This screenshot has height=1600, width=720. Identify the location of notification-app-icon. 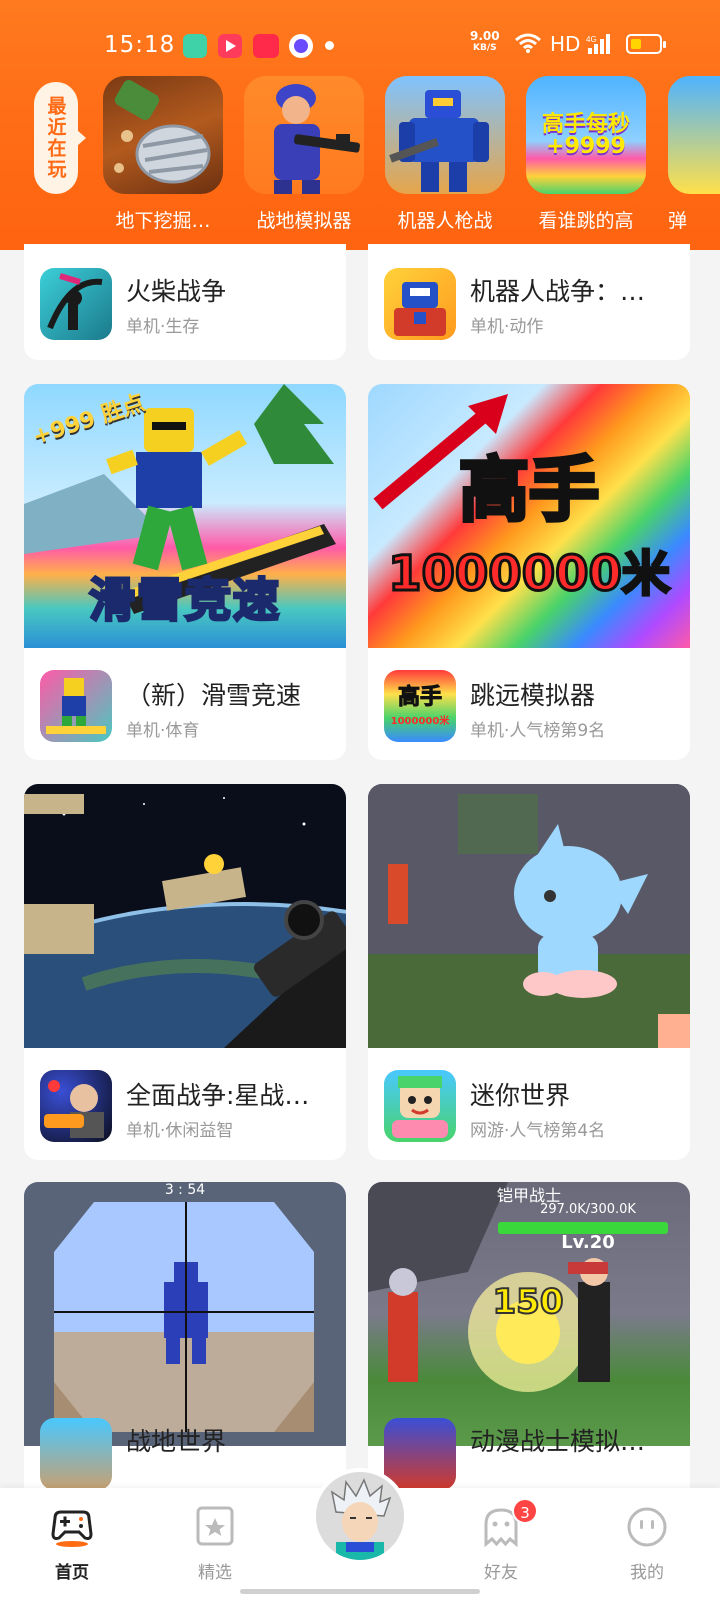
(195, 46).